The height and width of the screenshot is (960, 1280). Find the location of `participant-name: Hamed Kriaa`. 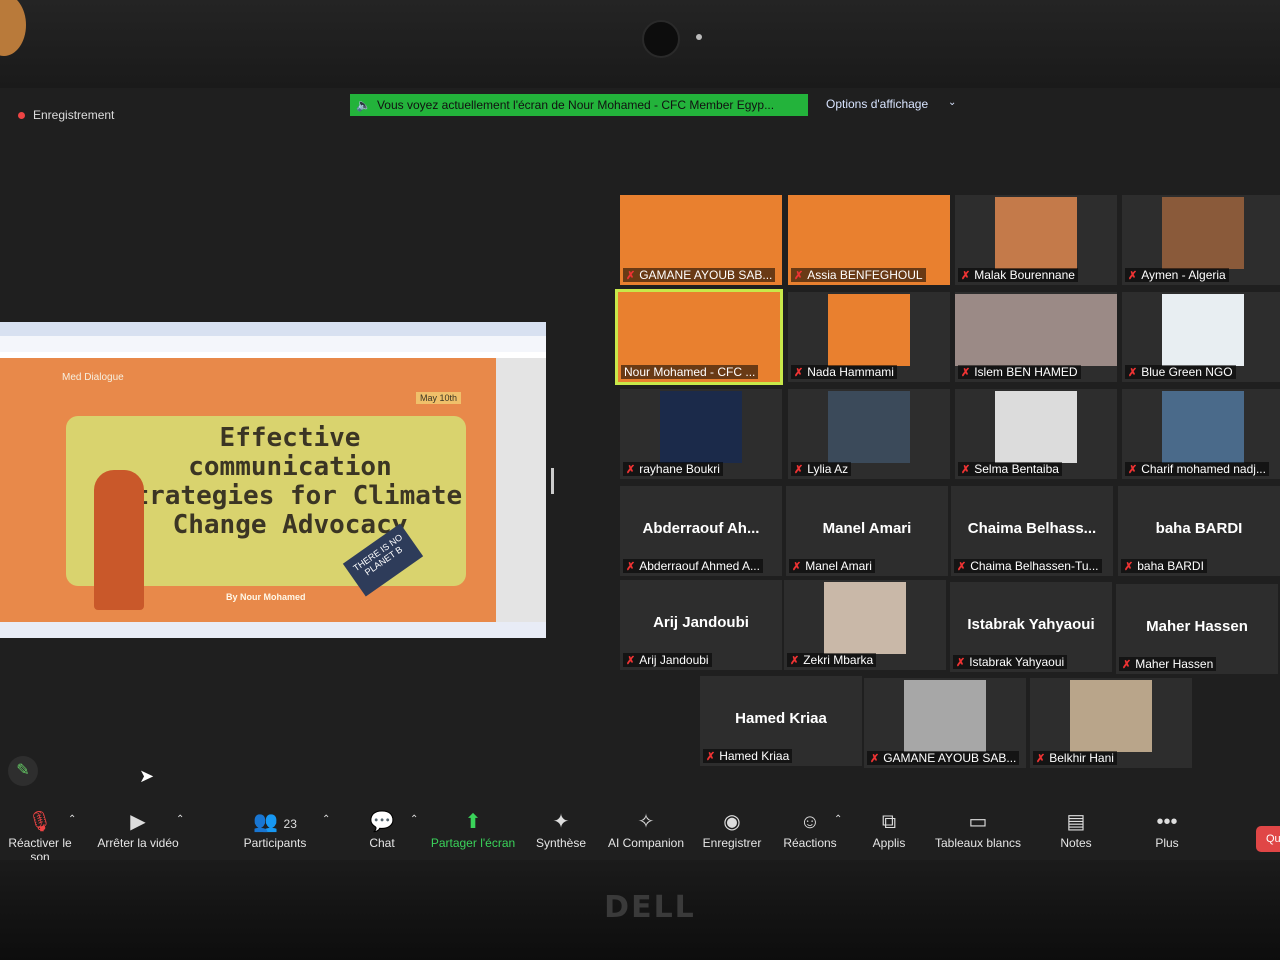

participant-name: Hamed Kriaa is located at coordinates (754, 756).